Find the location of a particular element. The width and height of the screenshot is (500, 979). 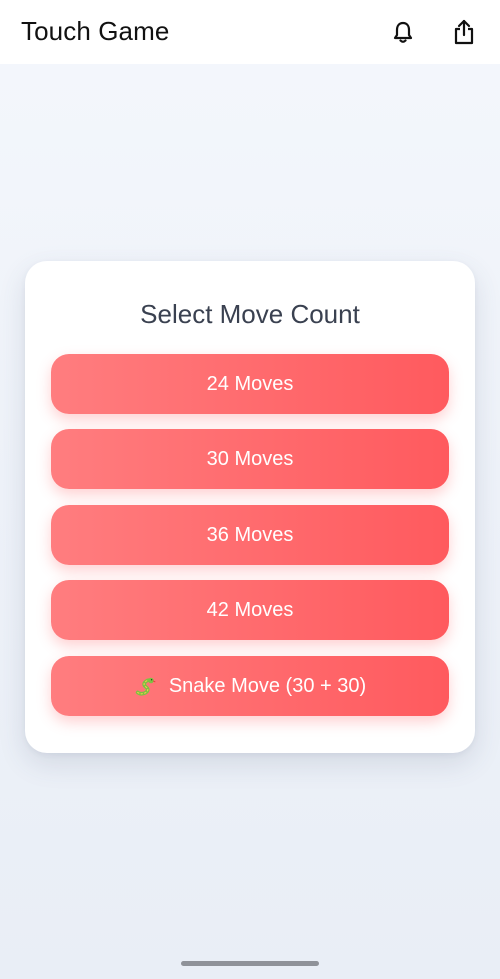

notifications-button is located at coordinates (403, 32).